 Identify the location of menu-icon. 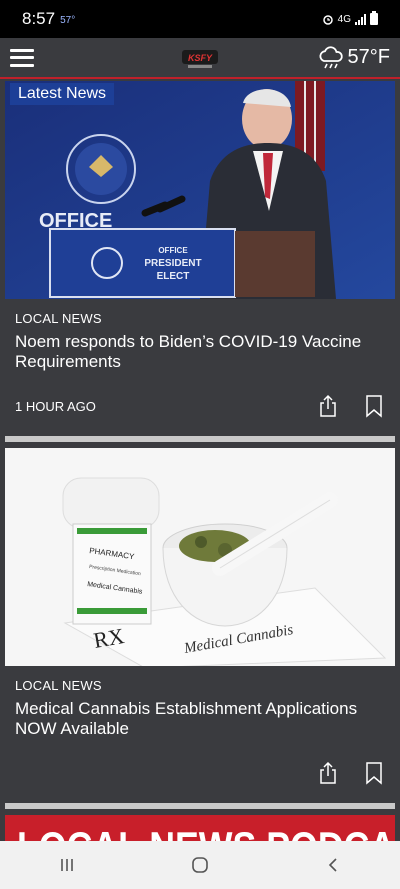
(22, 57).